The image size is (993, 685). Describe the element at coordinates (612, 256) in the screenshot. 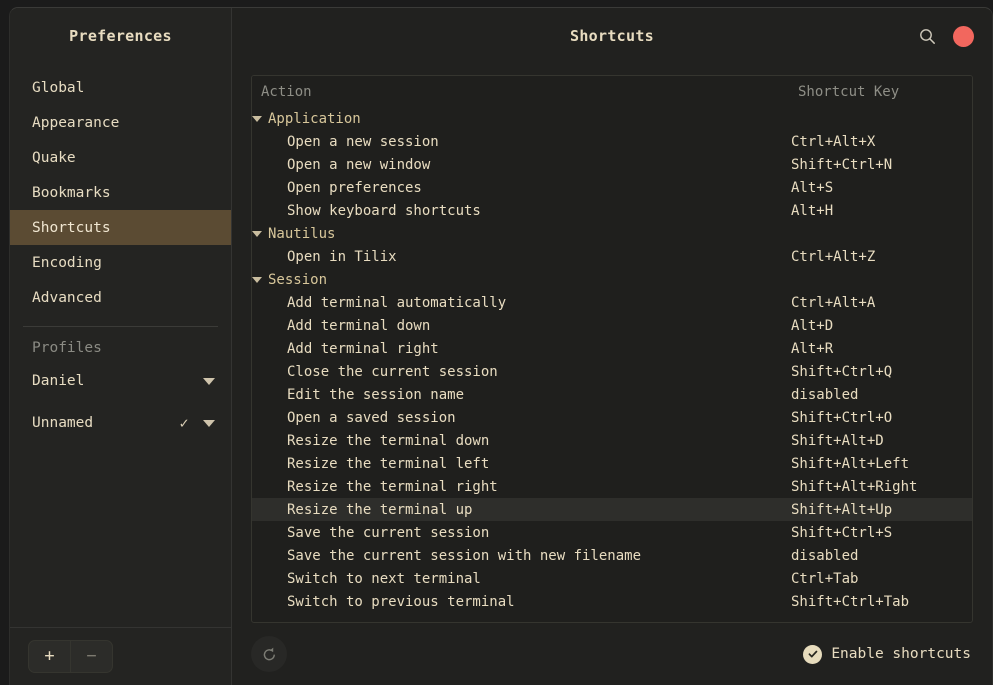

I see `table-row: Open in Tilix Ctrl+Alt+Z` at that location.